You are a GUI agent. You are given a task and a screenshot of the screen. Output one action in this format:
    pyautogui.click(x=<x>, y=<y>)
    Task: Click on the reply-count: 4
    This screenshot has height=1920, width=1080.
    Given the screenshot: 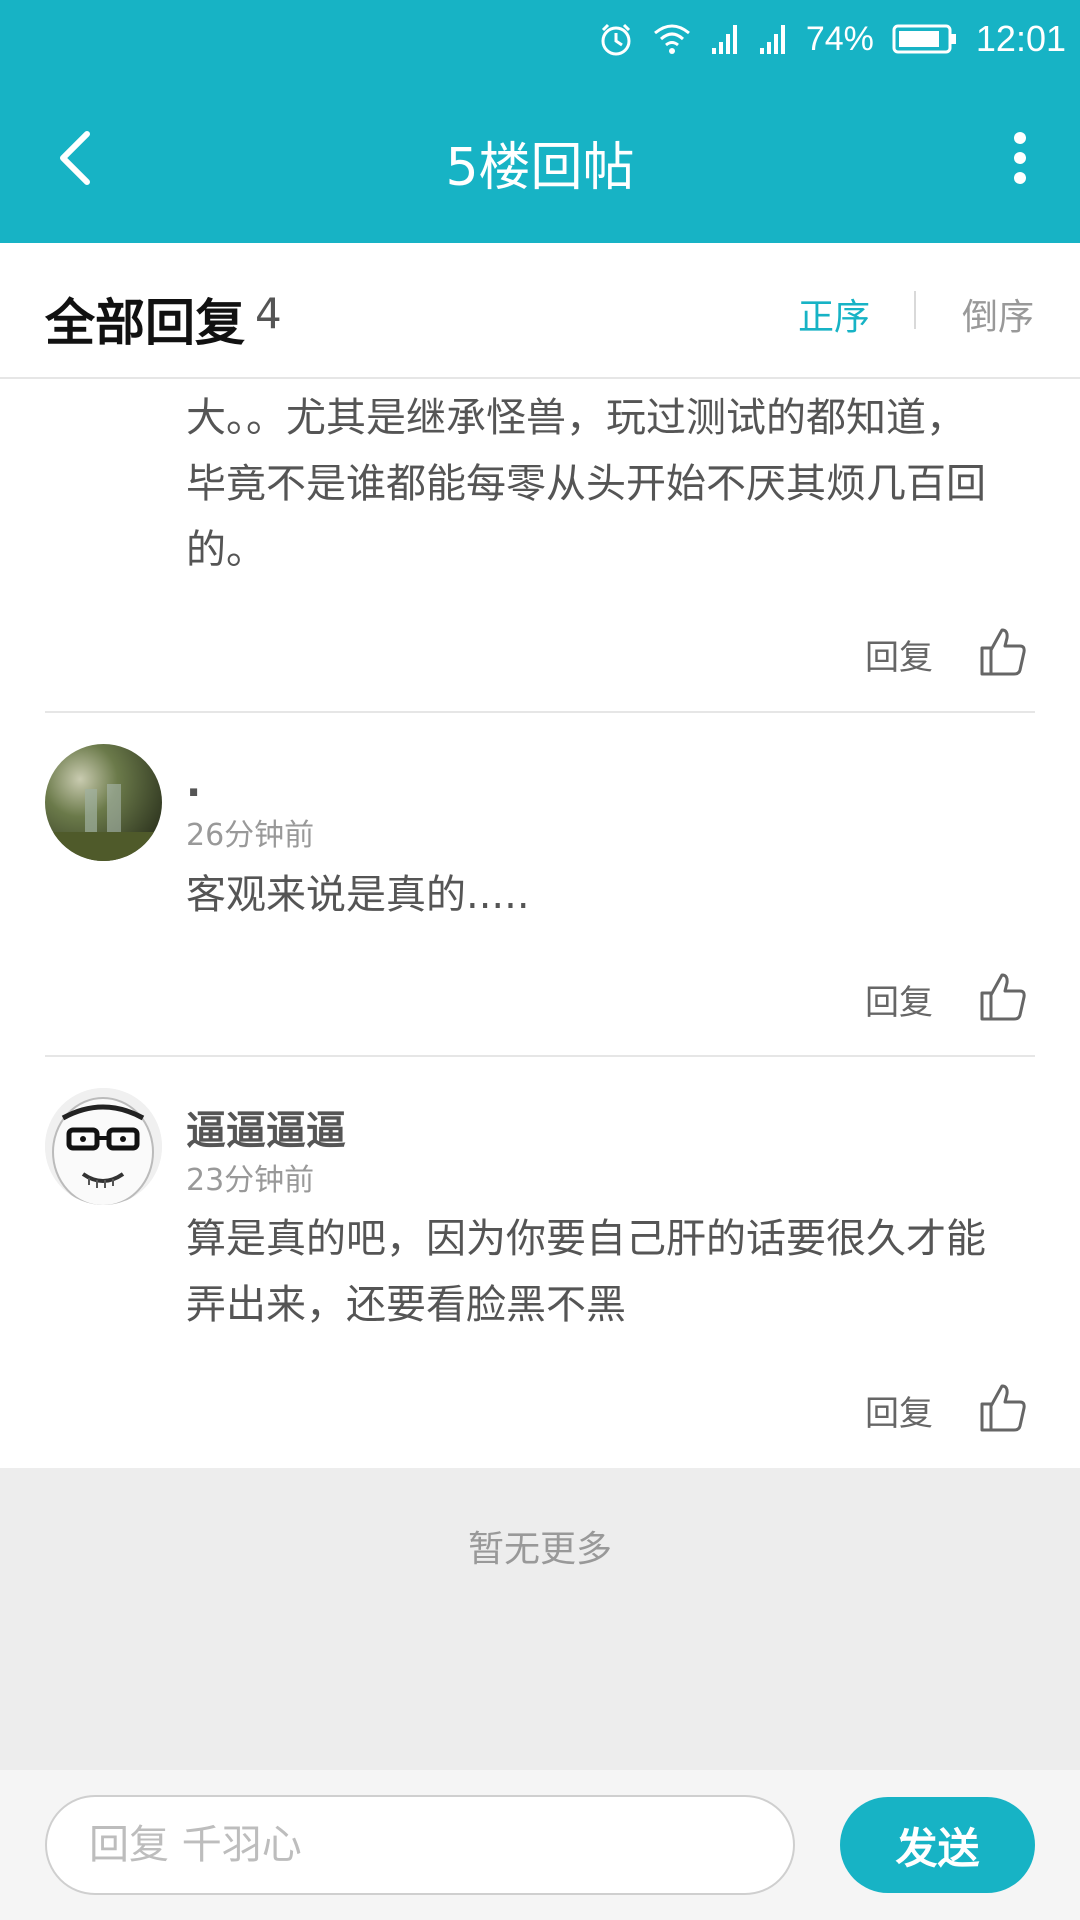 What is the action you would take?
    pyautogui.click(x=268, y=313)
    